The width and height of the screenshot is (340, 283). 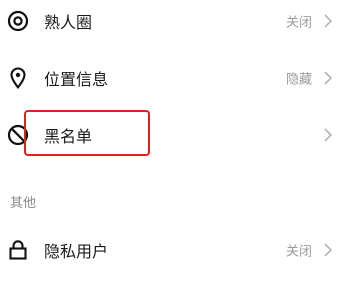 I want to click on setting-label: 熟人圈, so click(x=68, y=22).